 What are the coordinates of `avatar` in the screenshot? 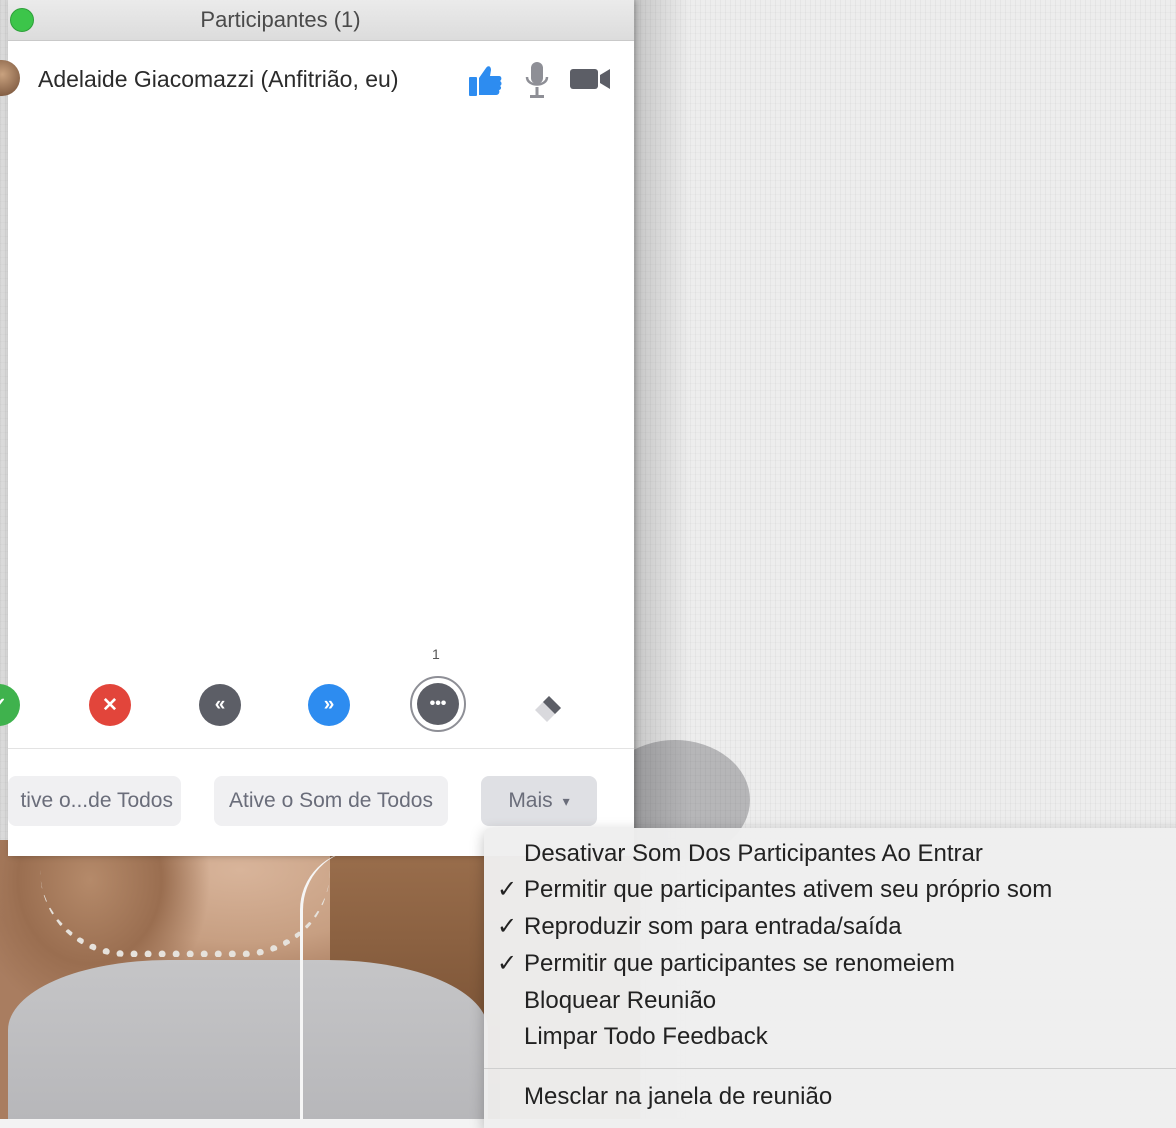 It's located at (10, 78).